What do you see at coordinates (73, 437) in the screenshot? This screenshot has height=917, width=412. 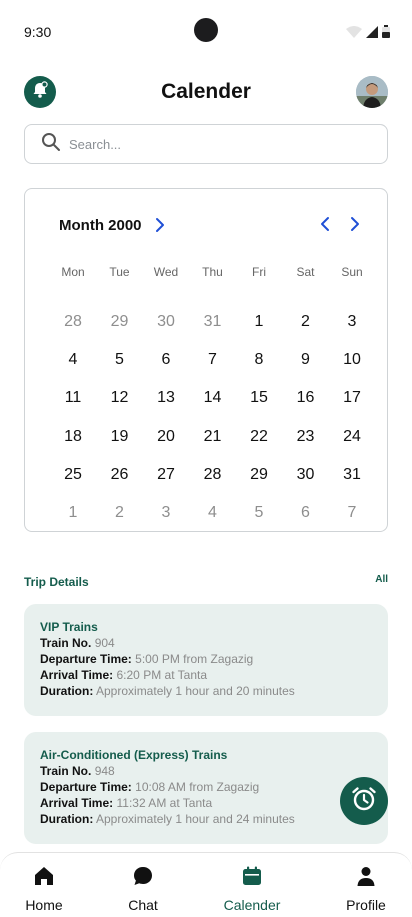 I see `calendar-day: 18` at bounding box center [73, 437].